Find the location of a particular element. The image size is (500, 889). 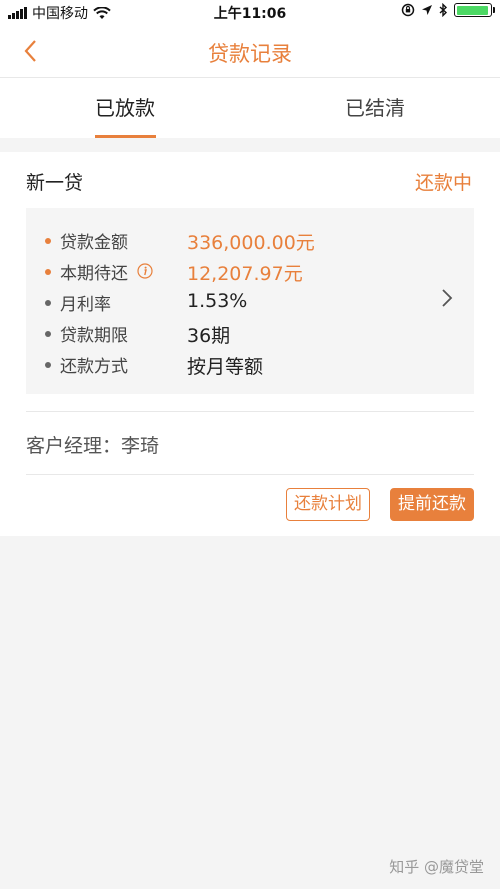

detail-row-monthly-rate: 月利率 1.53% is located at coordinates (250, 302).